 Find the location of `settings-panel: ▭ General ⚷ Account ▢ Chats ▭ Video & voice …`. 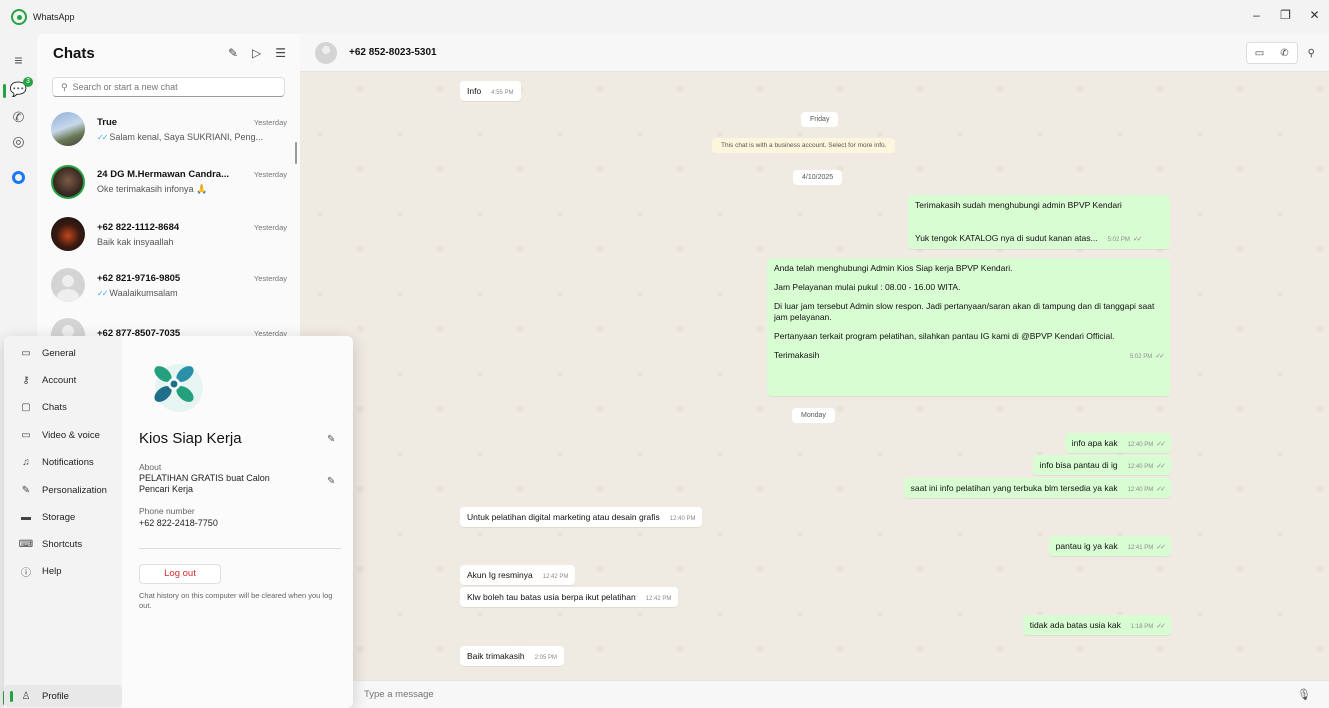

settings-panel: ▭ General ⚷ Account ▢ Chats ▭ Video & voice … is located at coordinates (178, 522).